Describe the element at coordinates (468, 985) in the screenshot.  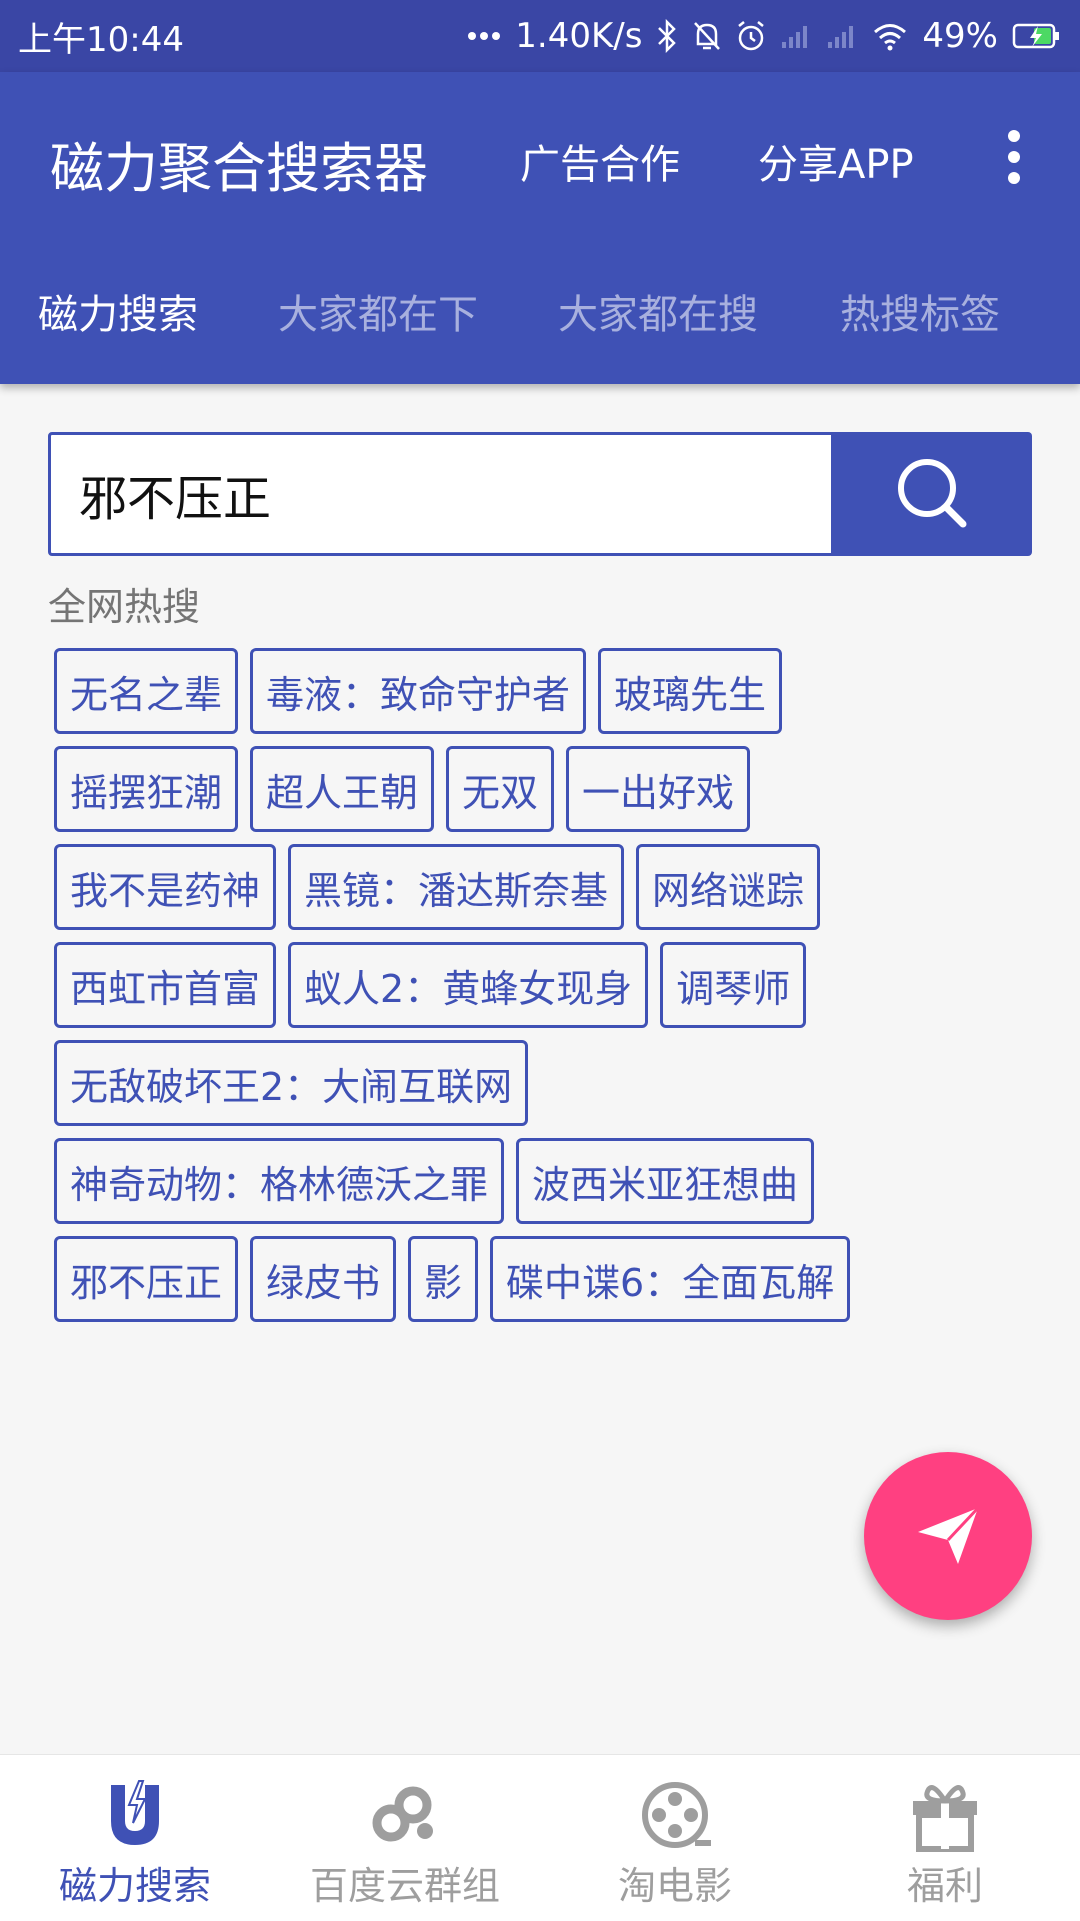
I see `hot-search-tag: 蚁人2：黄蜂女现身` at that location.